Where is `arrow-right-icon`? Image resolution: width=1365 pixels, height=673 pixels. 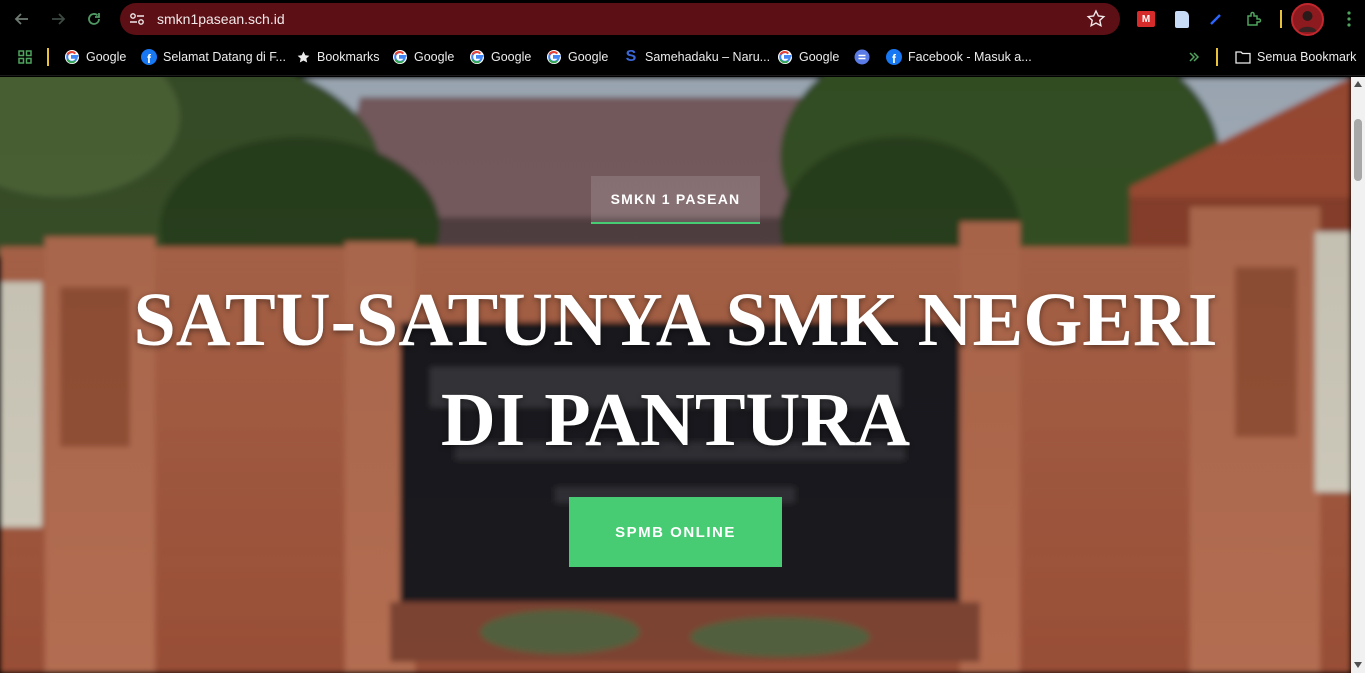 arrow-right-icon is located at coordinates (59, 19).